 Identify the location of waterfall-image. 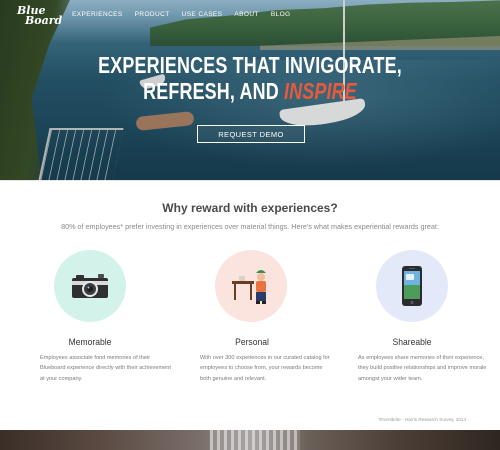
(255, 440).